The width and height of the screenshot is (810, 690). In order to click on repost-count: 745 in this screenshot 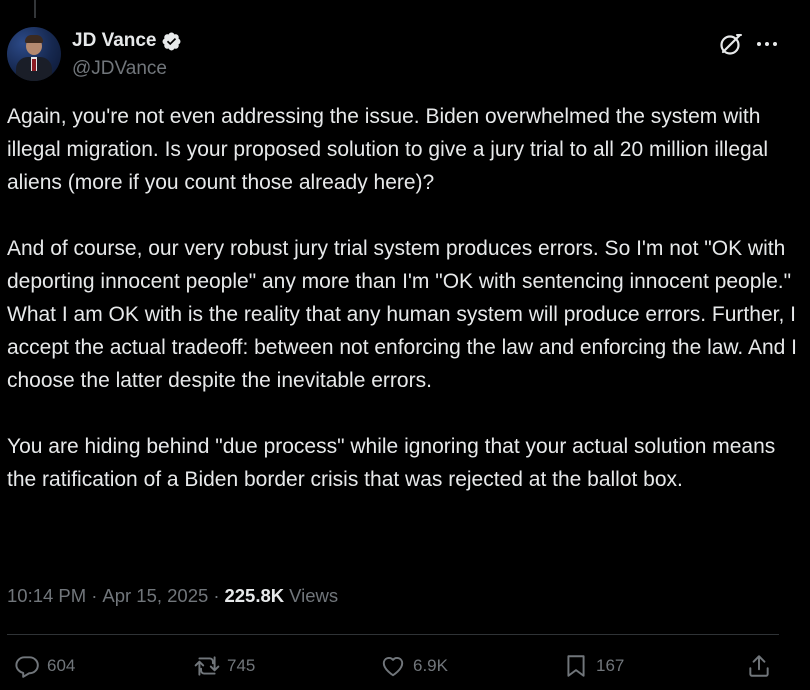, I will do `click(241, 665)`.